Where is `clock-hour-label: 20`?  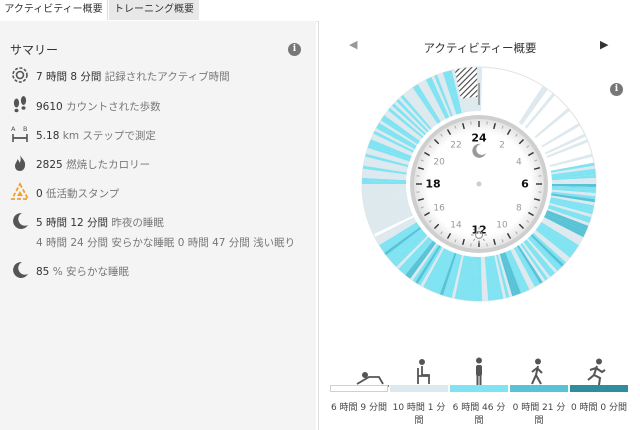
clock-hour-label: 20 is located at coordinates (439, 163).